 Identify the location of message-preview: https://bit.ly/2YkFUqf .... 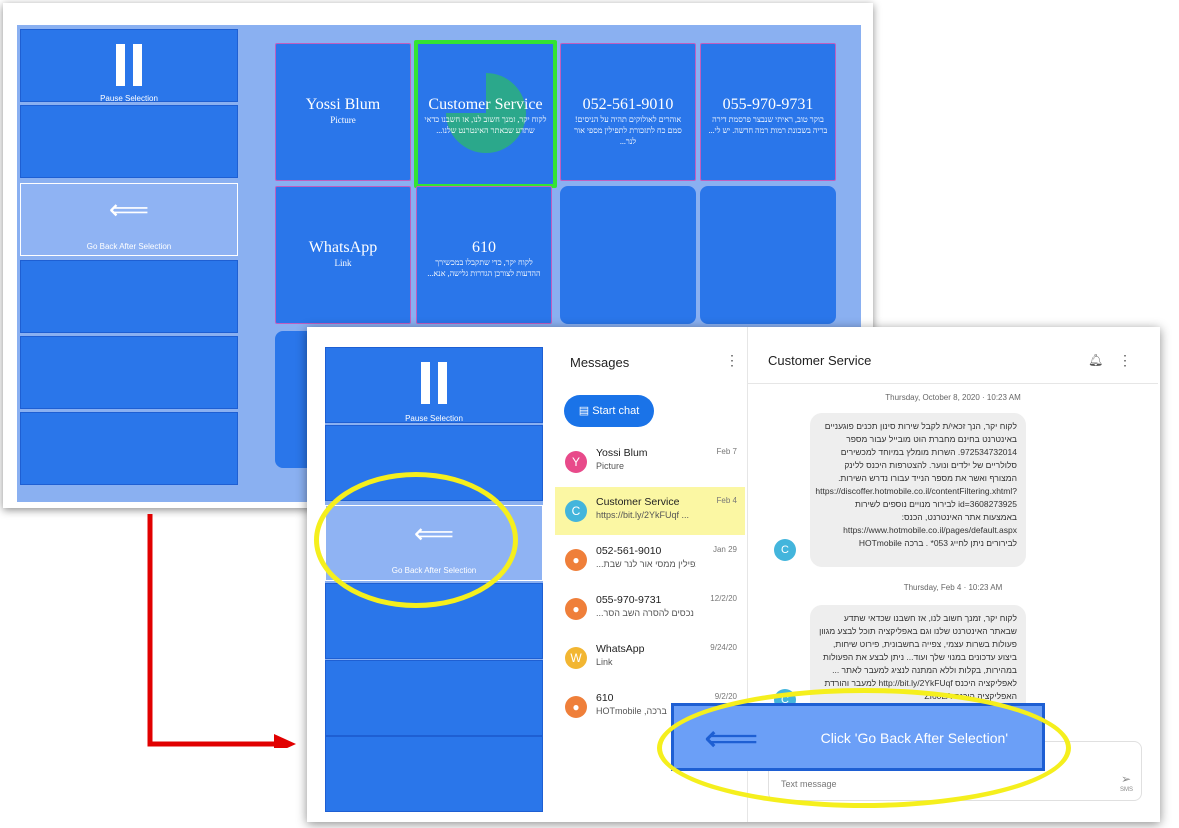
(643, 515).